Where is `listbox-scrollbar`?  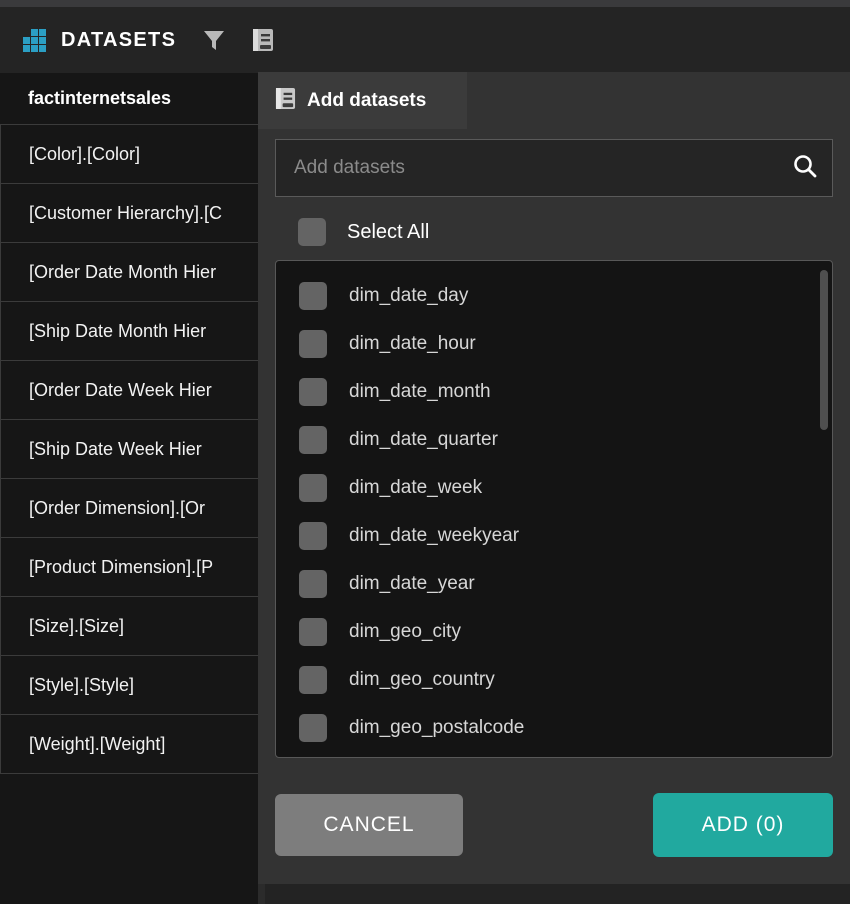
listbox-scrollbar is located at coordinates (824, 510).